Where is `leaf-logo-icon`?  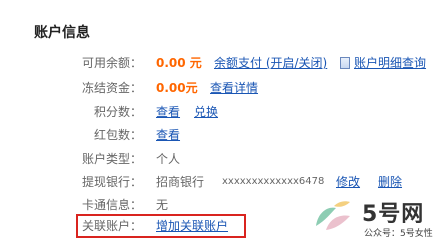 leaf-logo-icon is located at coordinates (333, 215).